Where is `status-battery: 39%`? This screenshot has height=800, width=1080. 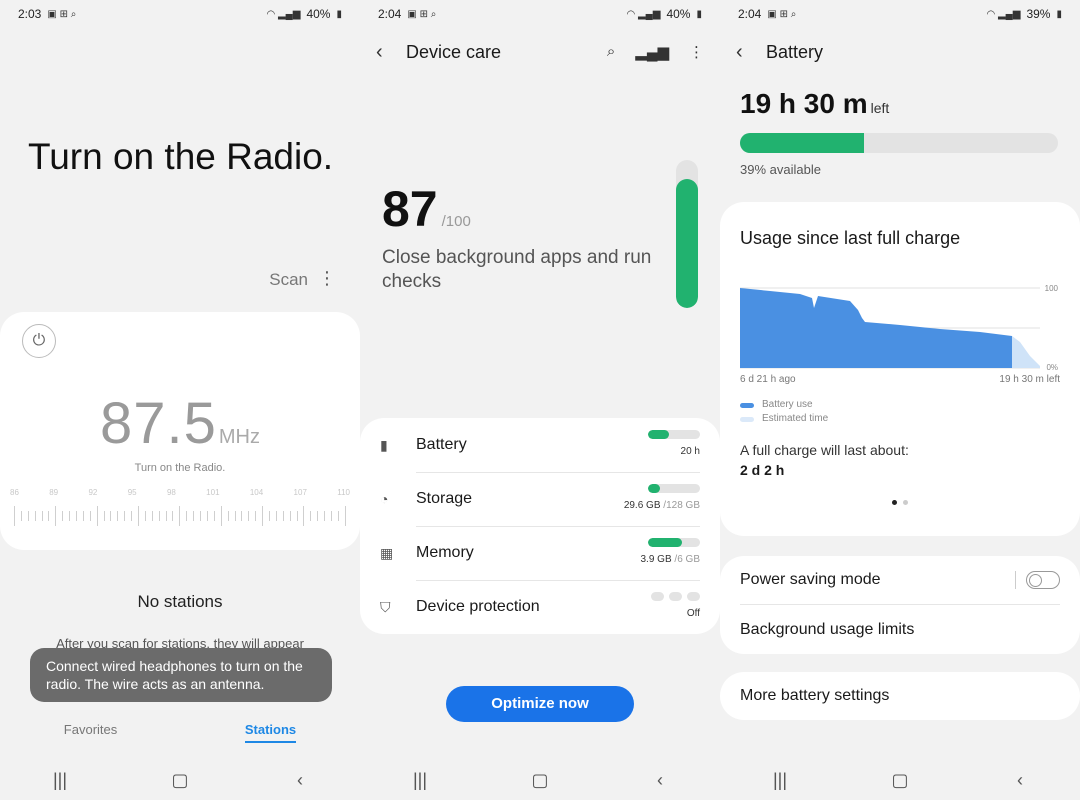
status-battery: 39% is located at coordinates (1038, 14).